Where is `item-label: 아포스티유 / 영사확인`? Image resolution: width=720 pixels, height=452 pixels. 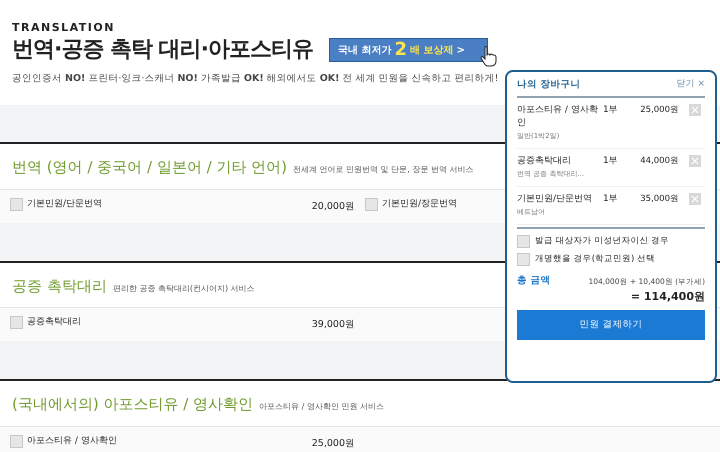 item-label: 아포스티유 / 영사확인 is located at coordinates (72, 440).